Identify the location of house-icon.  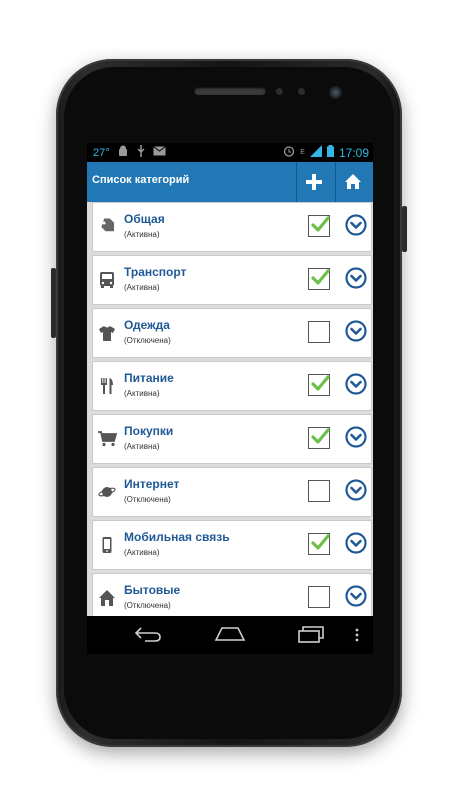
(107, 598).